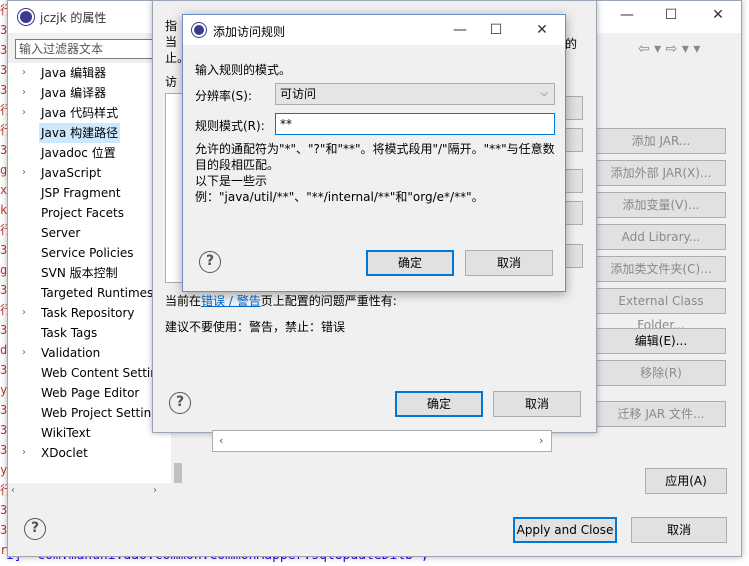 This screenshot has width=749, height=566. I want to click on tree-item: › Java 代码样式, so click(89, 113).